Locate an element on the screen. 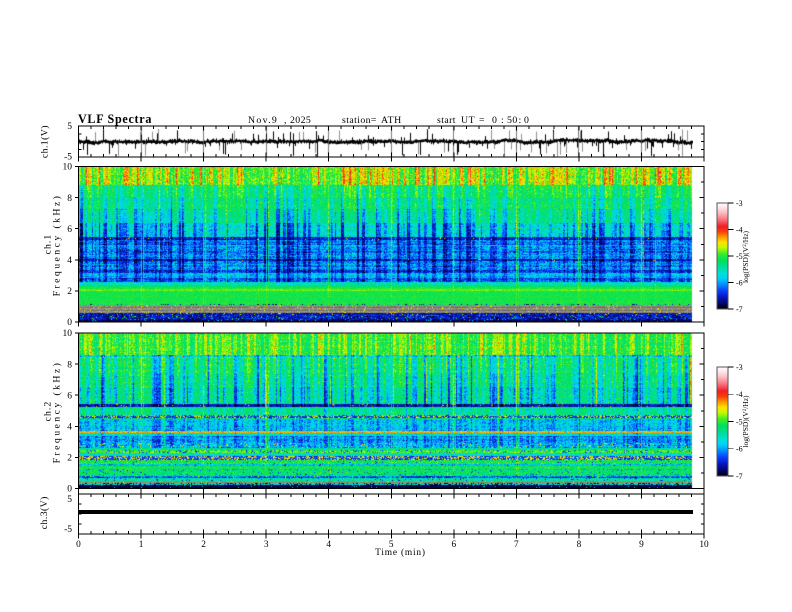  svg-text: VLF Spectra is located at coordinates (115, 119).